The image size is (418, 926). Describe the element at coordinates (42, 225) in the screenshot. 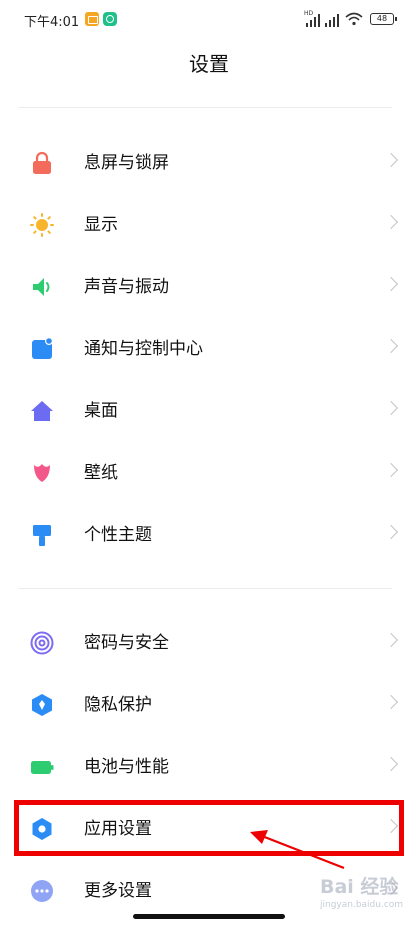

I see `brightness-icon` at that location.